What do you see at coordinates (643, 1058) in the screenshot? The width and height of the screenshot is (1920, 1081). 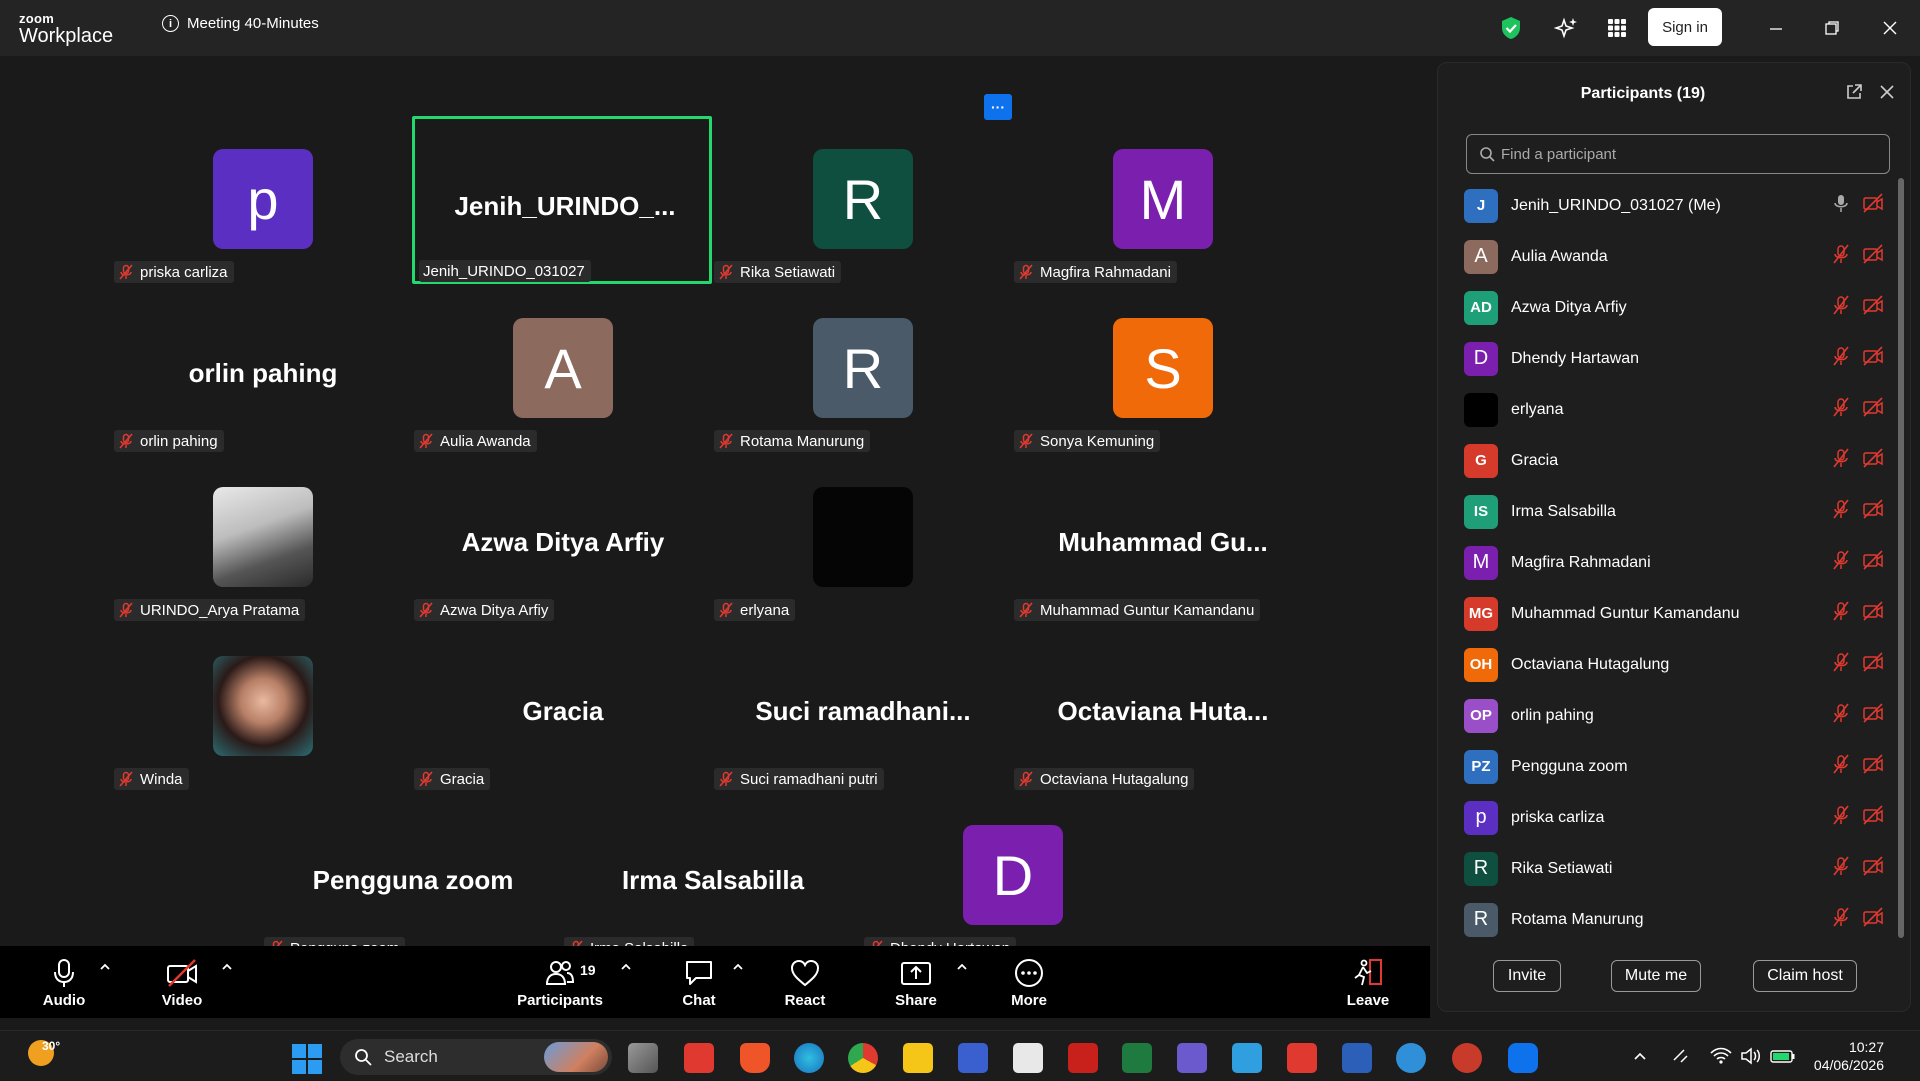 I see `task-view-icon` at bounding box center [643, 1058].